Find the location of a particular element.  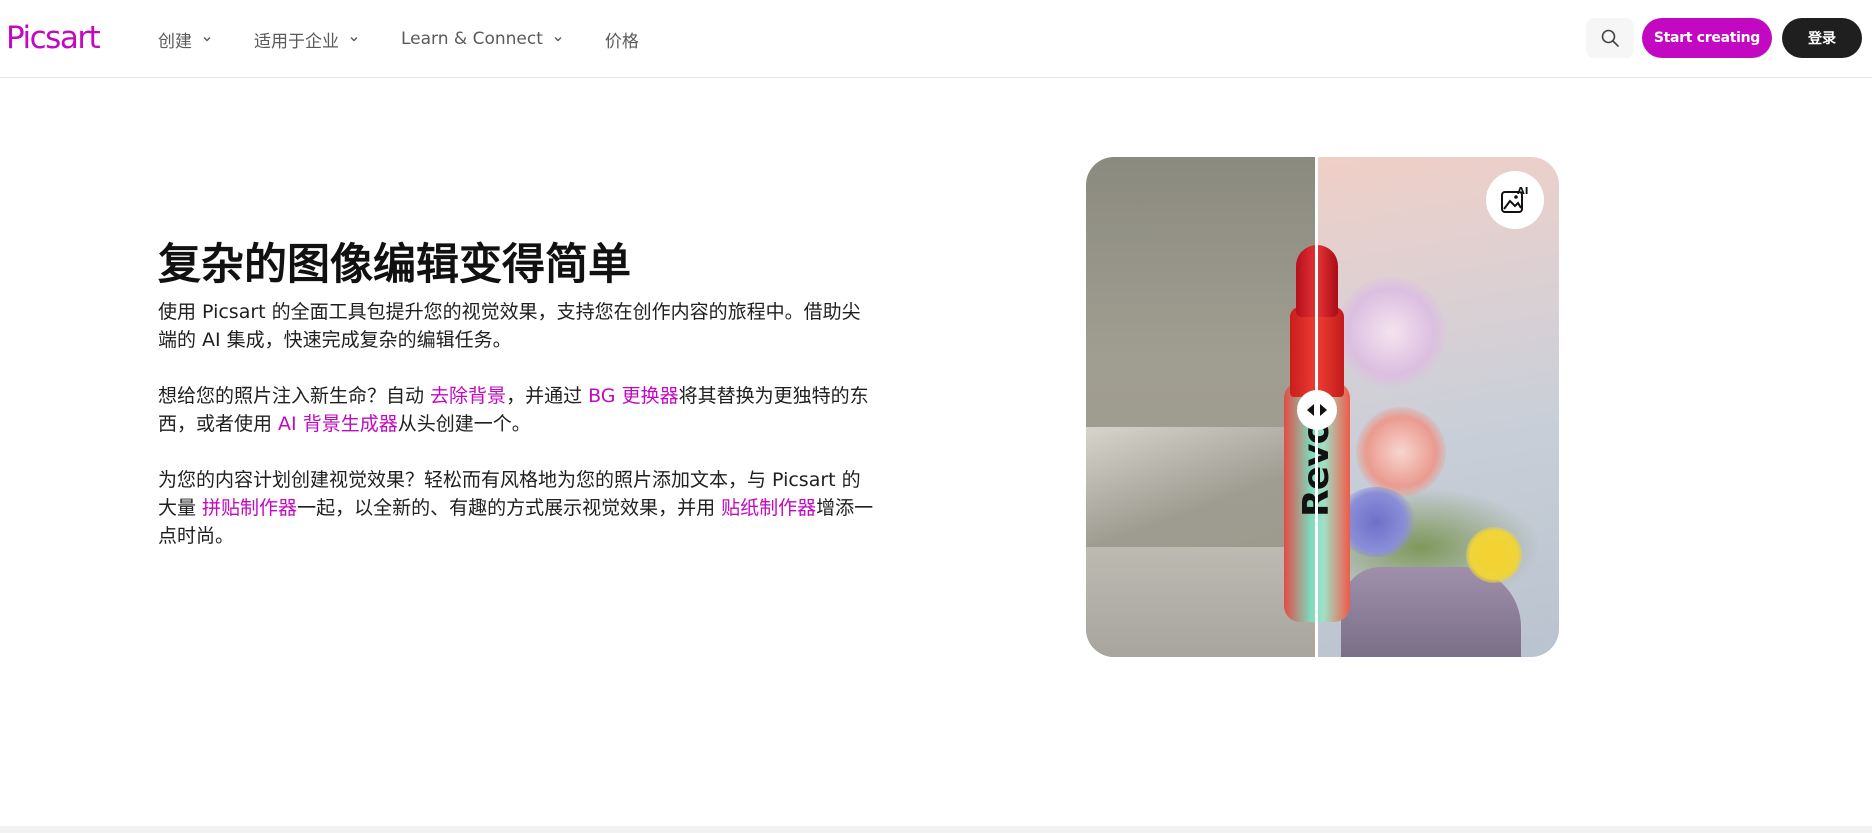

page-title: 复杂的图像编辑变得简单 is located at coordinates (394, 265).